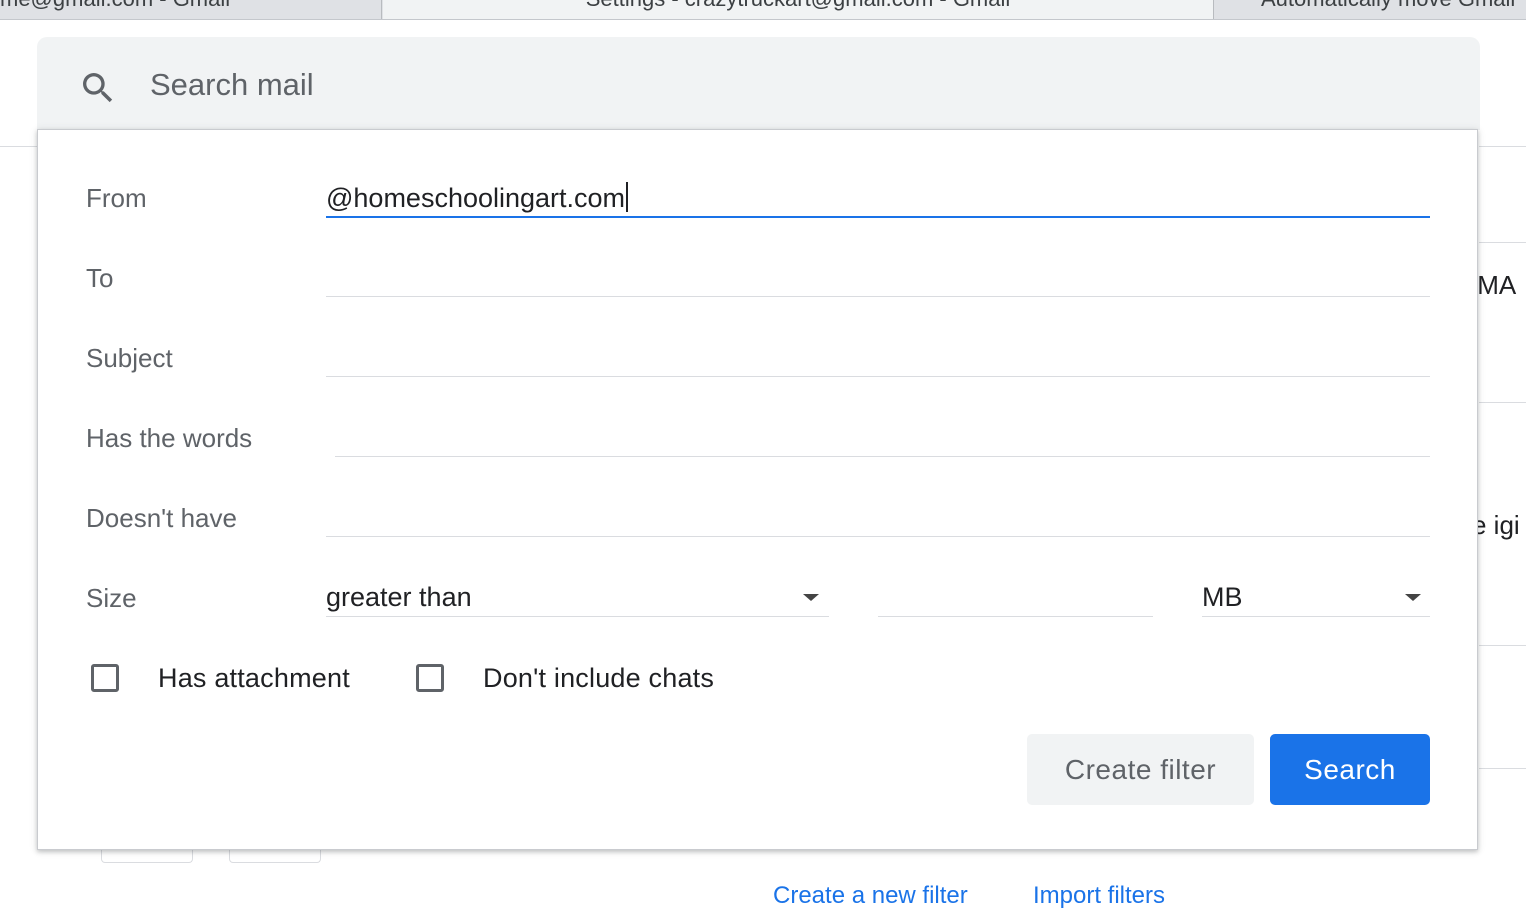 This screenshot has height=910, width=1526. I want to click on size-unit-select: MB, so click(1316, 596).